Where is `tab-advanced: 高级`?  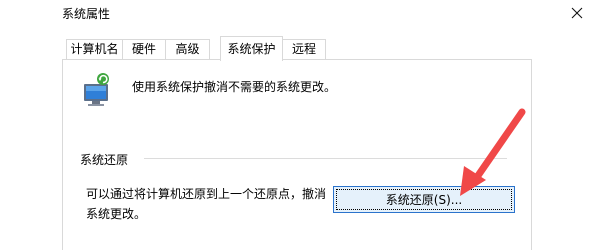 tab-advanced: 高级 is located at coordinates (187, 49).